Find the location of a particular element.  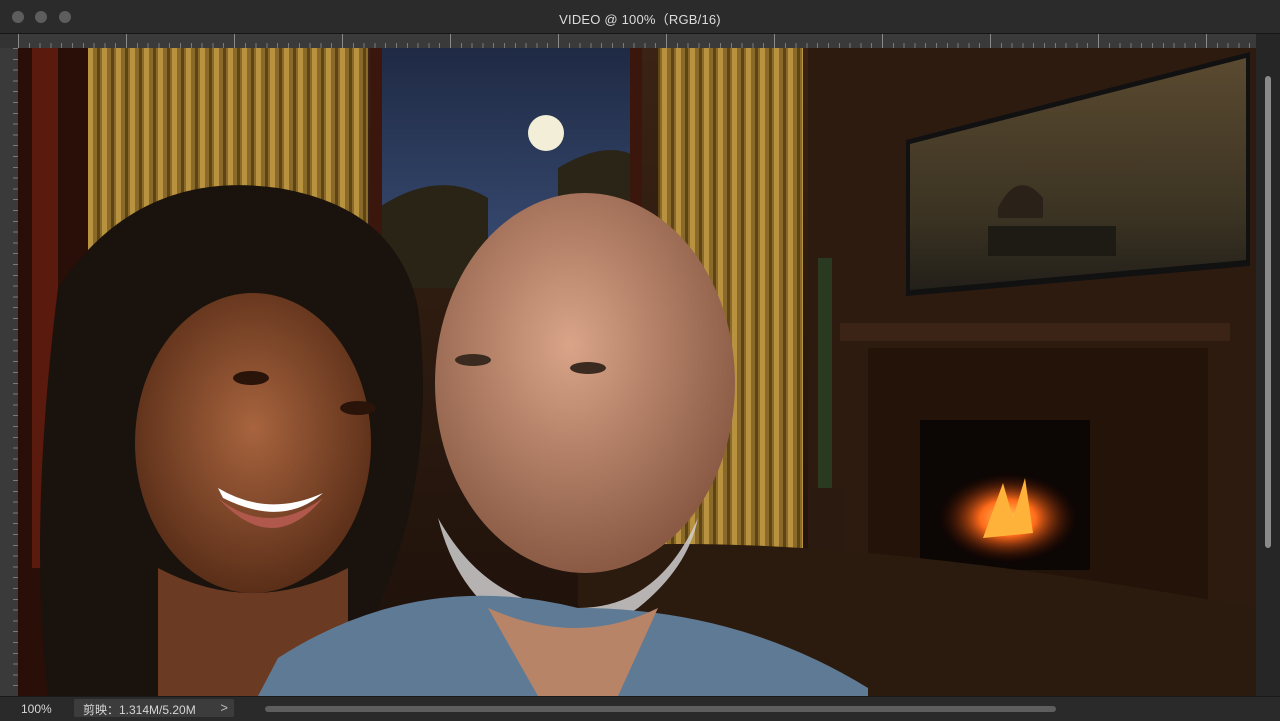

horizontal-scrollbar is located at coordinates (660, 709).